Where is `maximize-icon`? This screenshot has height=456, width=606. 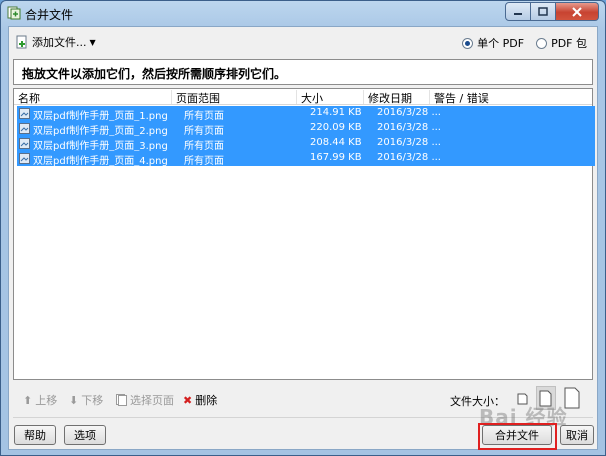 maximize-icon is located at coordinates (543, 11).